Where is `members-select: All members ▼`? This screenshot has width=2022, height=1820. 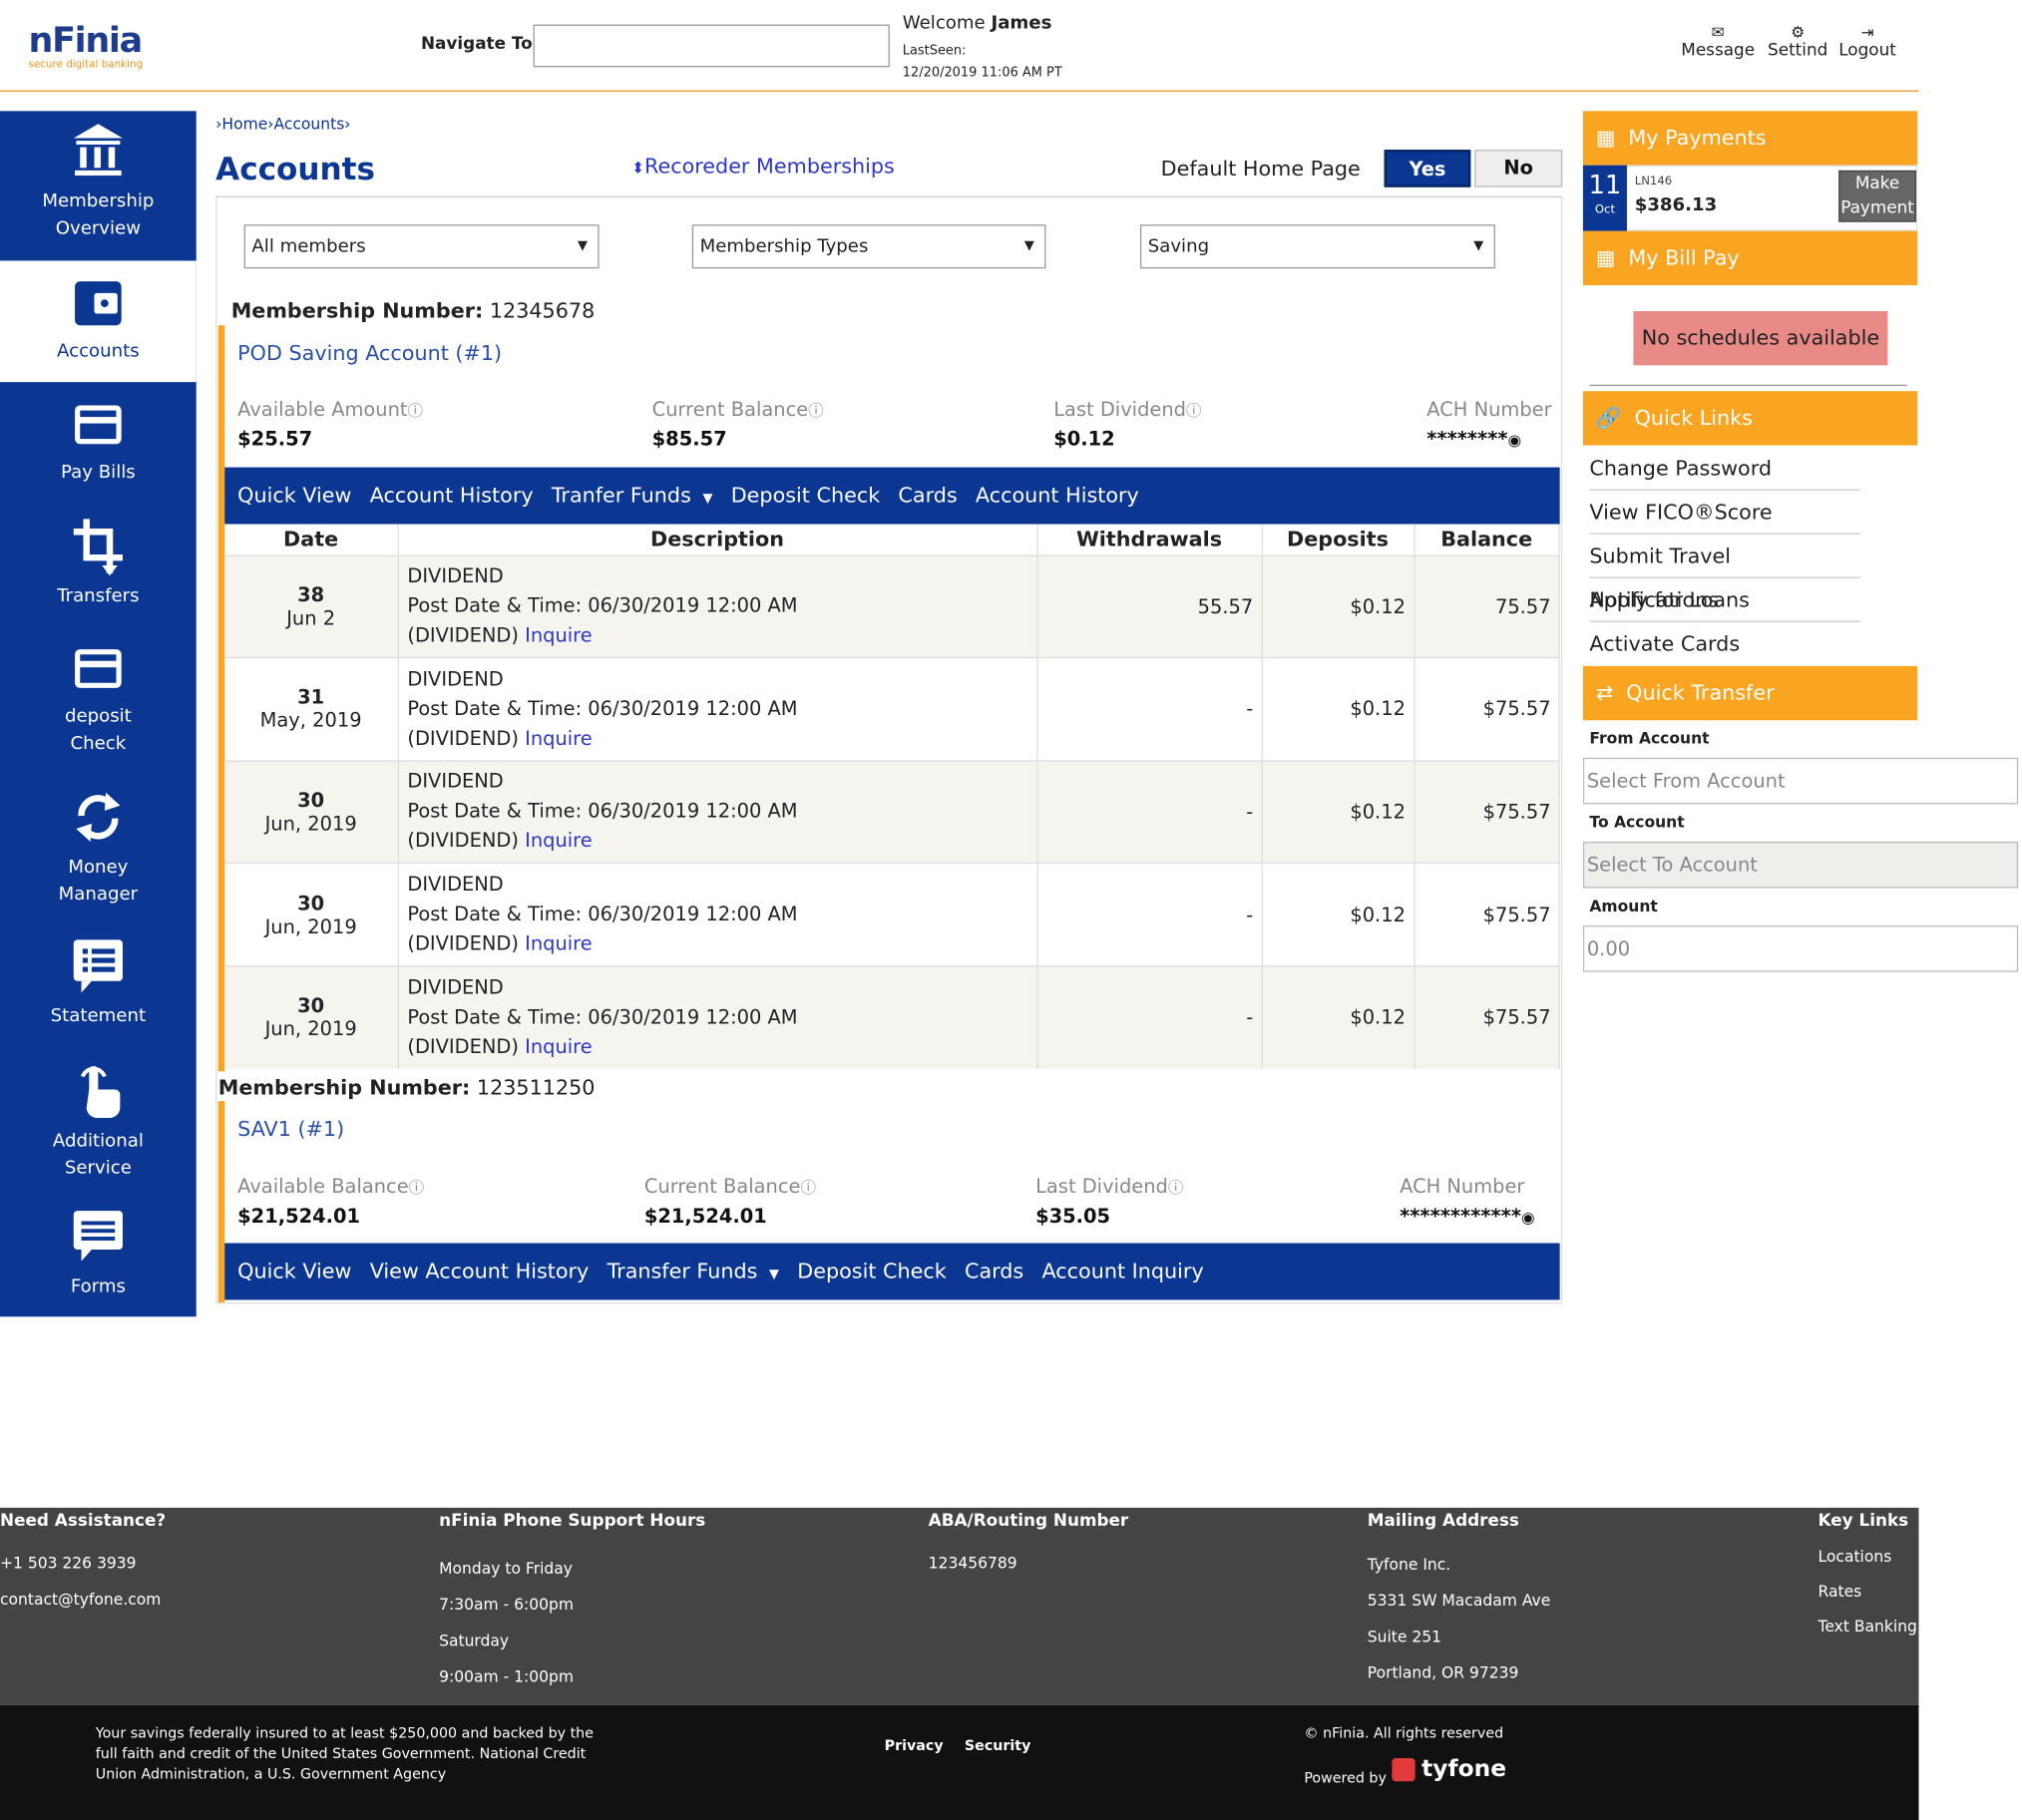
members-select: All members ▼ is located at coordinates (422, 246).